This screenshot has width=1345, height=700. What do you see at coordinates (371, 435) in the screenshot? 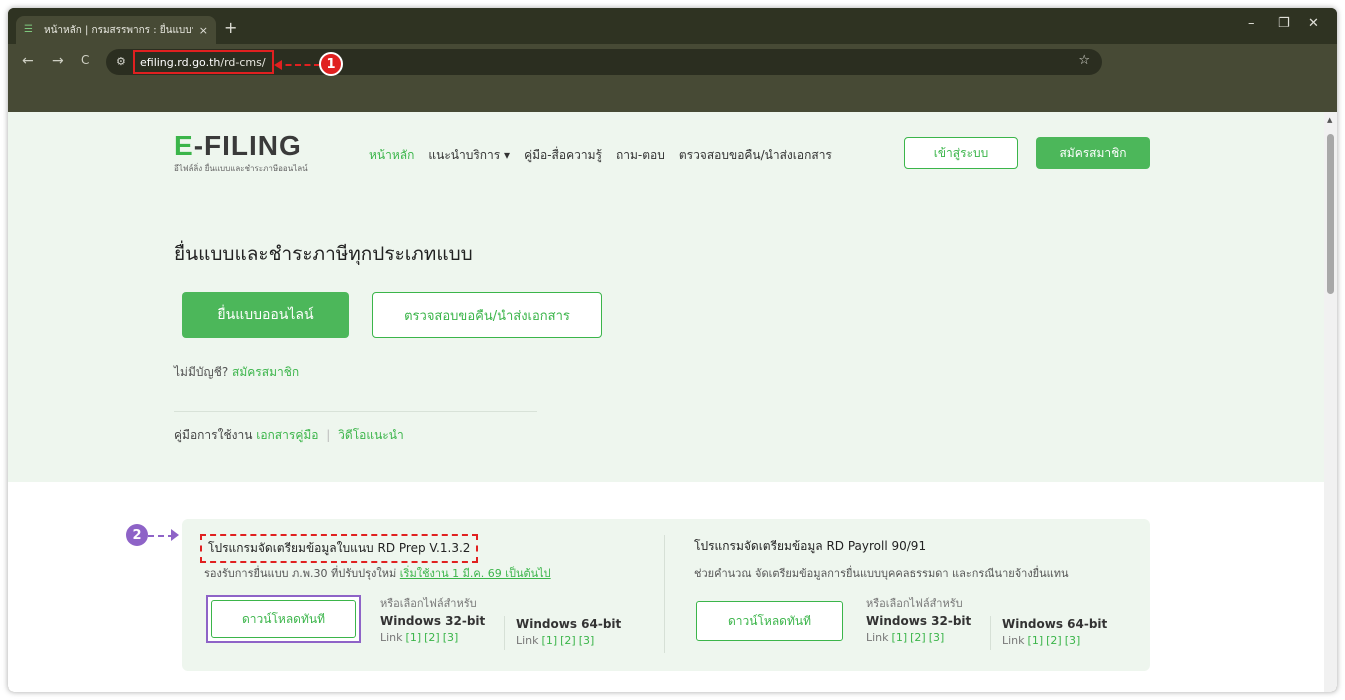
I see `manual-video-link: วิดีโอแนะนำ` at bounding box center [371, 435].